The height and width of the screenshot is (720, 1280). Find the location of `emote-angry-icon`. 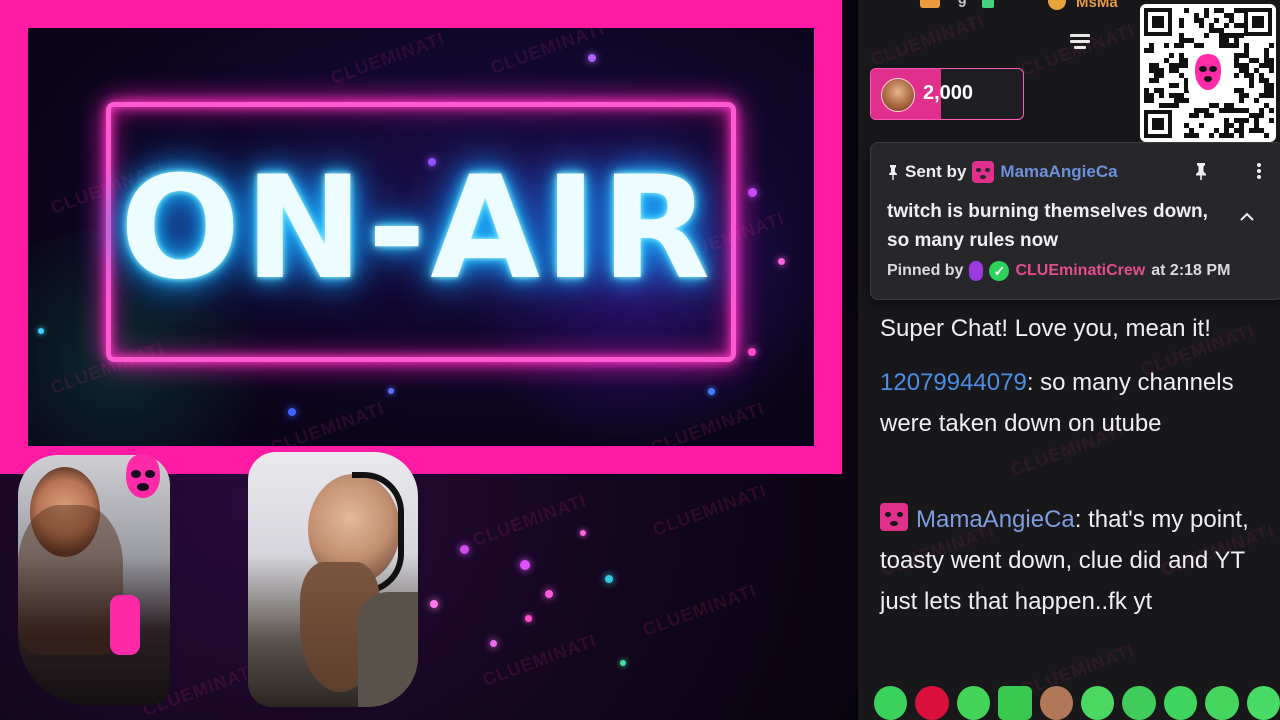

emote-angry-icon is located at coordinates (1015, 703).